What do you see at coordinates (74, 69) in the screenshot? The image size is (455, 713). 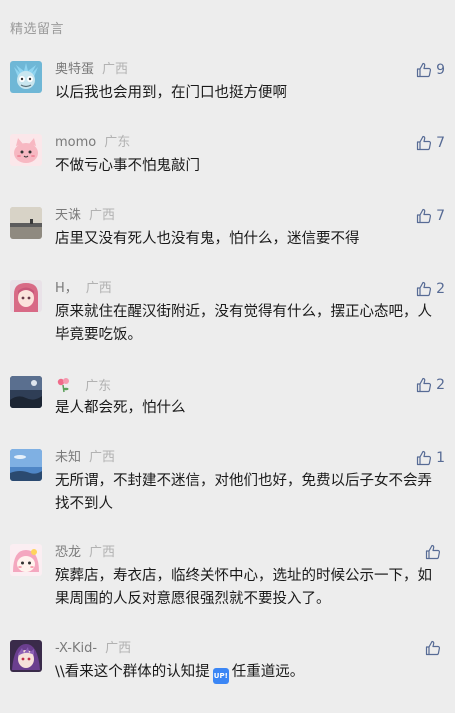 I see `nickname: 奥特蛋` at bounding box center [74, 69].